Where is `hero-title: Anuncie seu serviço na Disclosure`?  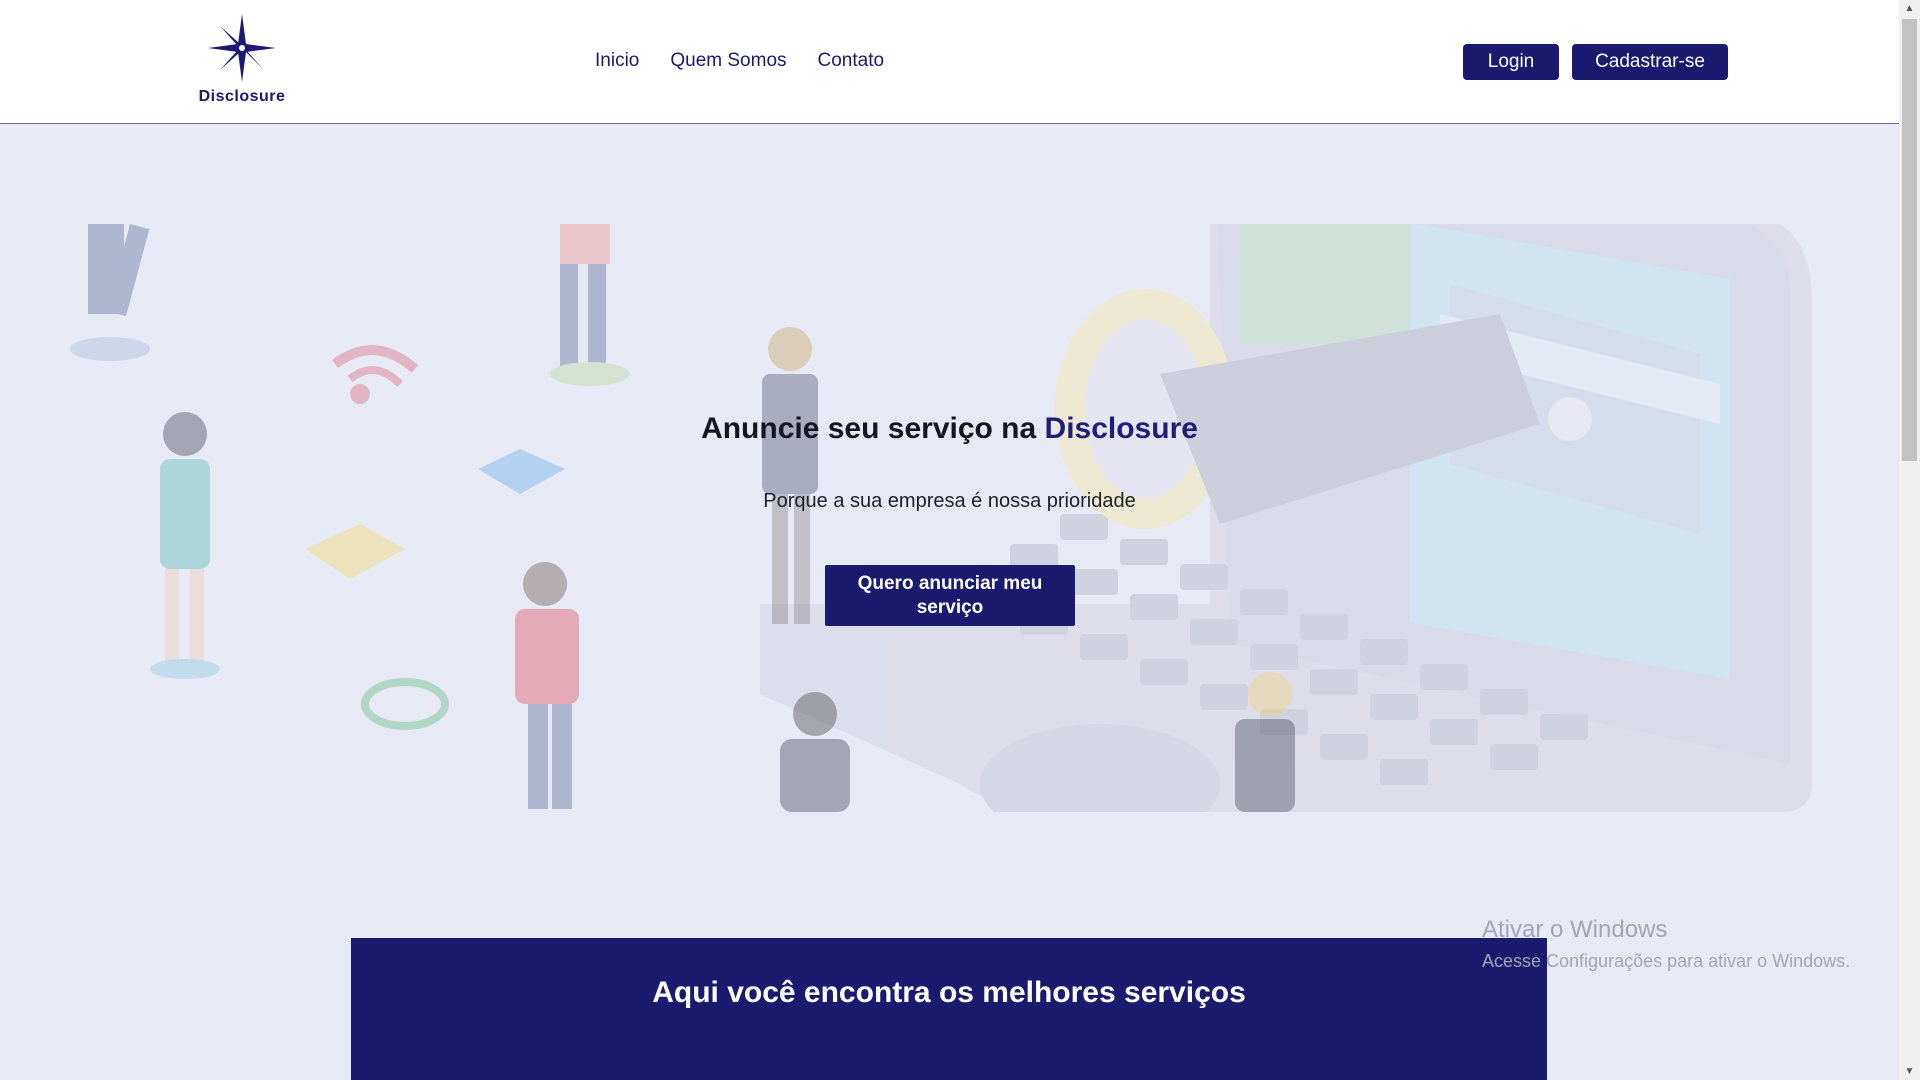
hero-title: Anuncie seu serviço na Disclosure is located at coordinates (949, 429).